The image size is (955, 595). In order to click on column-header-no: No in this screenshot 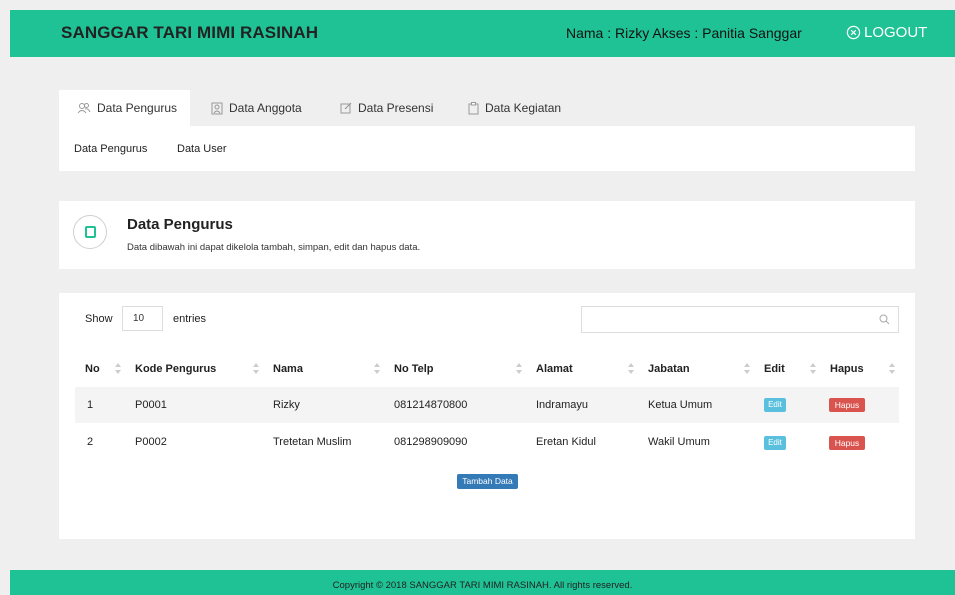, I will do `click(92, 369)`.